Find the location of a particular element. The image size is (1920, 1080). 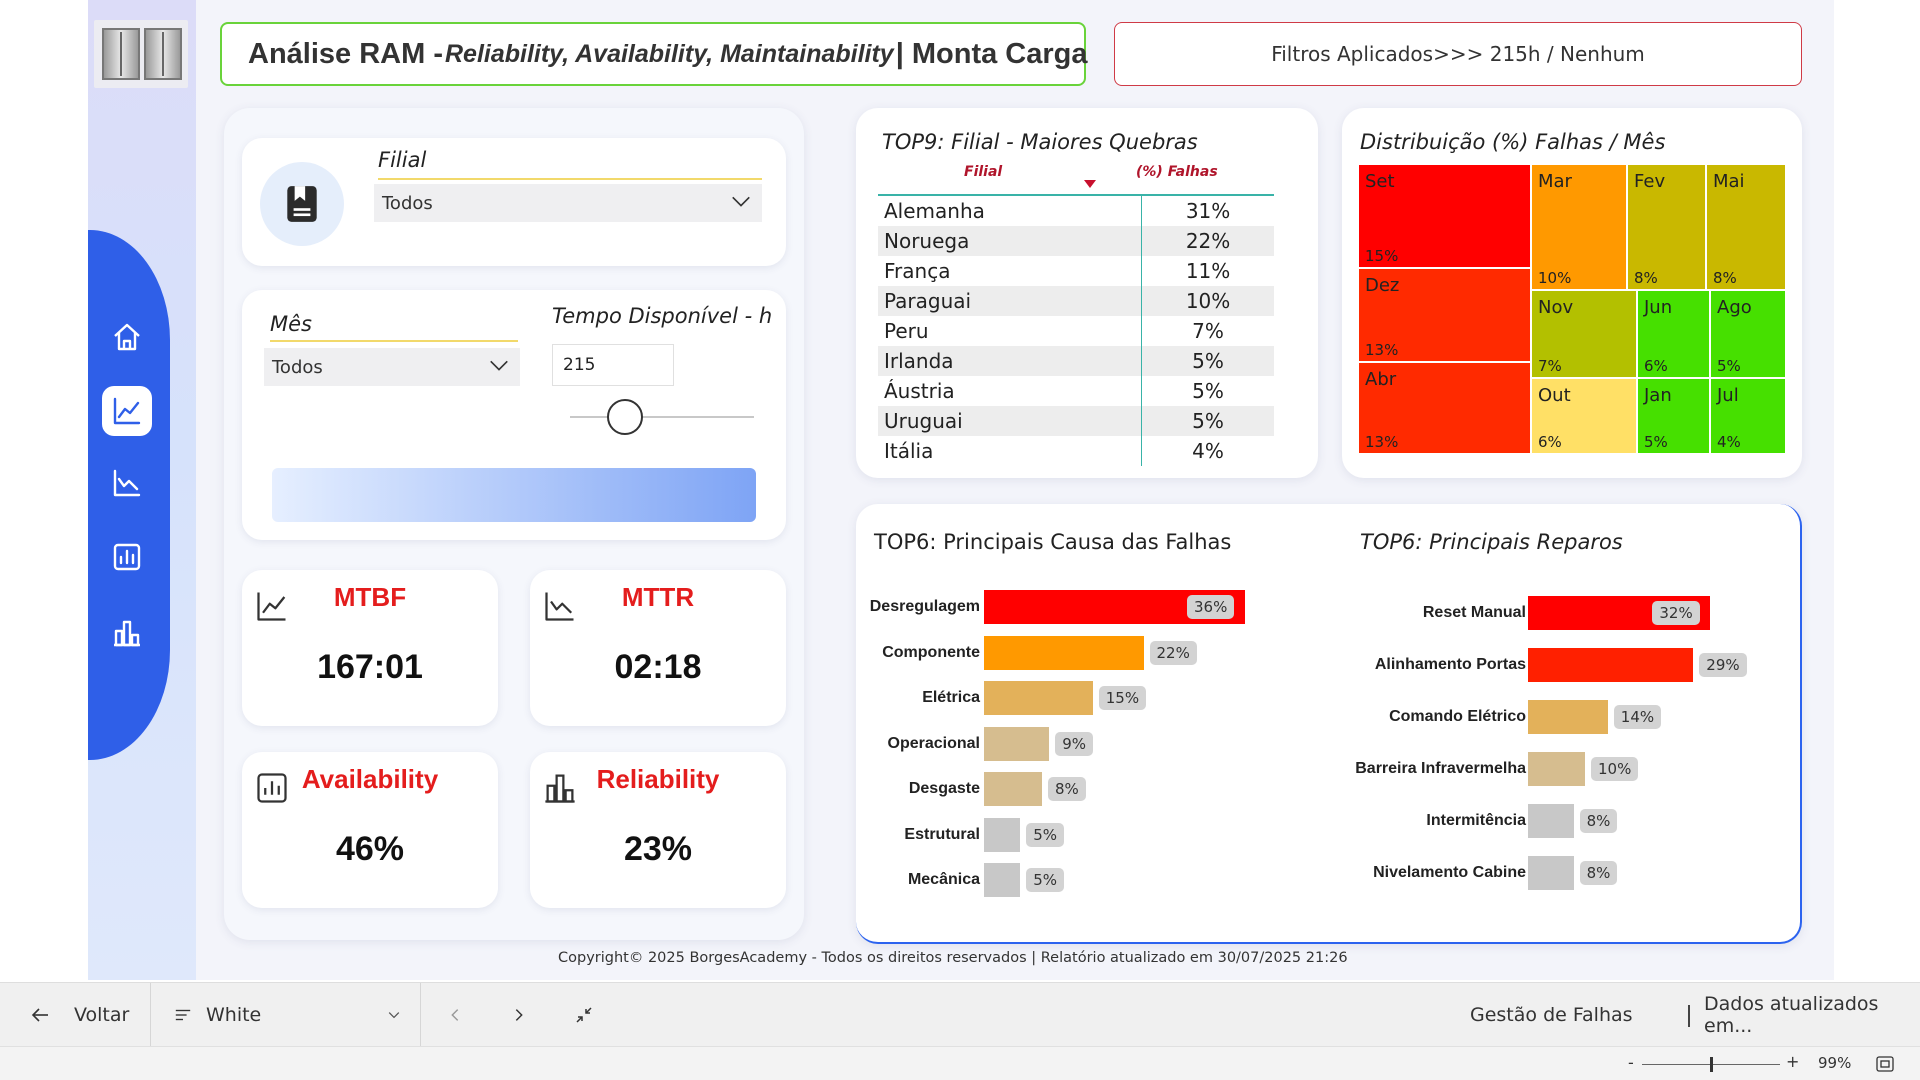

bar-value-label: 29% is located at coordinates (1723, 665).